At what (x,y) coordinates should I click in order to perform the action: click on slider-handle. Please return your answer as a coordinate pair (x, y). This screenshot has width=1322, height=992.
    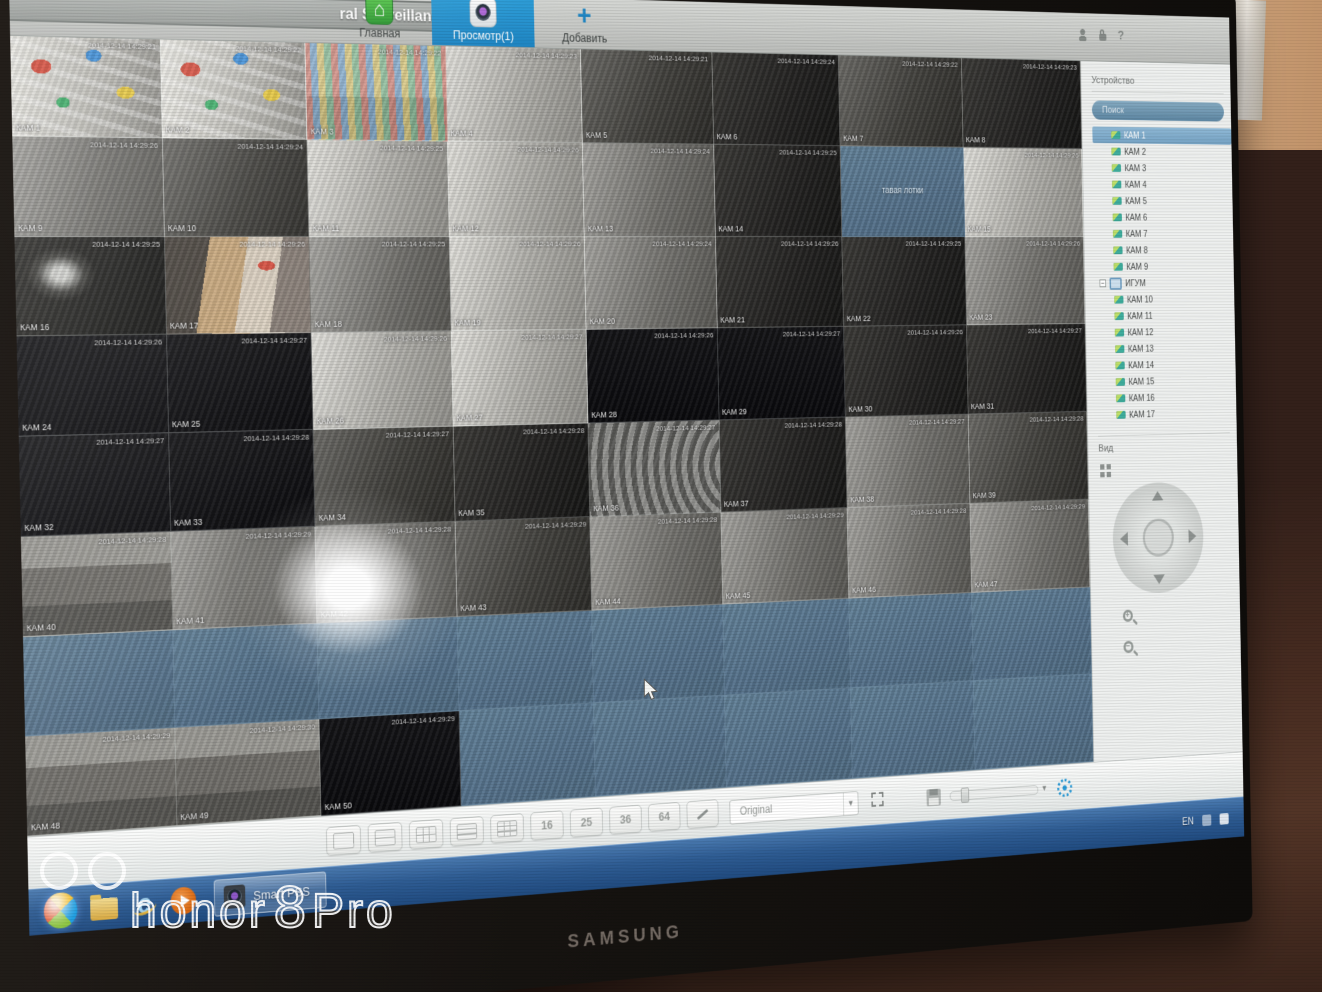
    Looking at the image, I should click on (965, 794).